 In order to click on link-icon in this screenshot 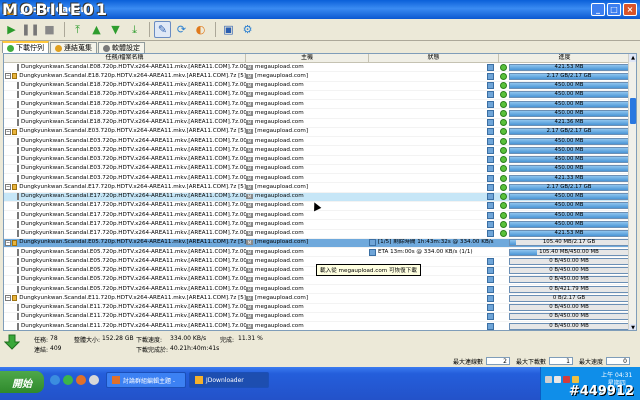, I will do `click(58, 48)`.